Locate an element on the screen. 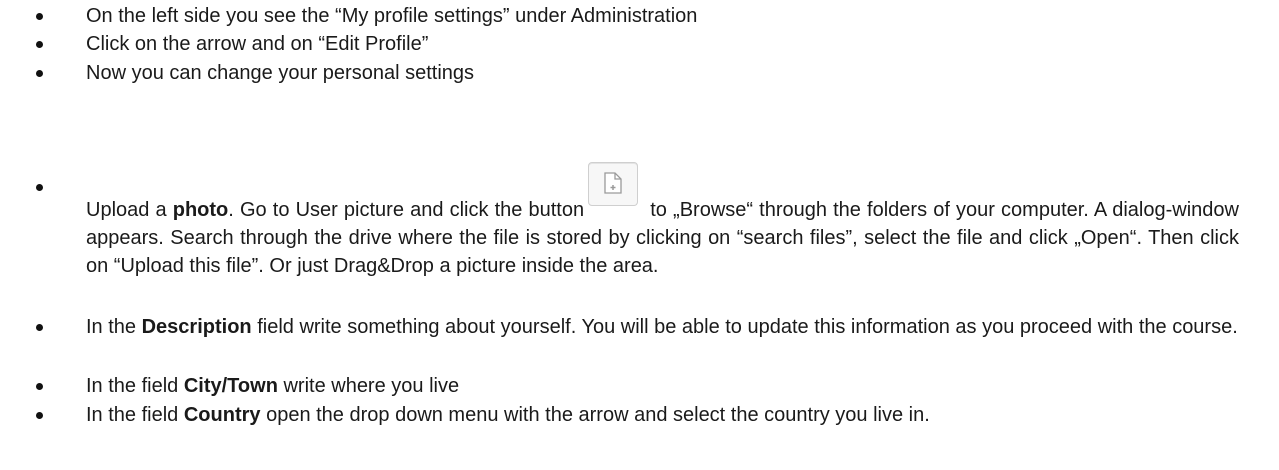 Image resolution: width=1279 pixels, height=470 pixels. emphasis-text: Description is located at coordinates (196, 327).